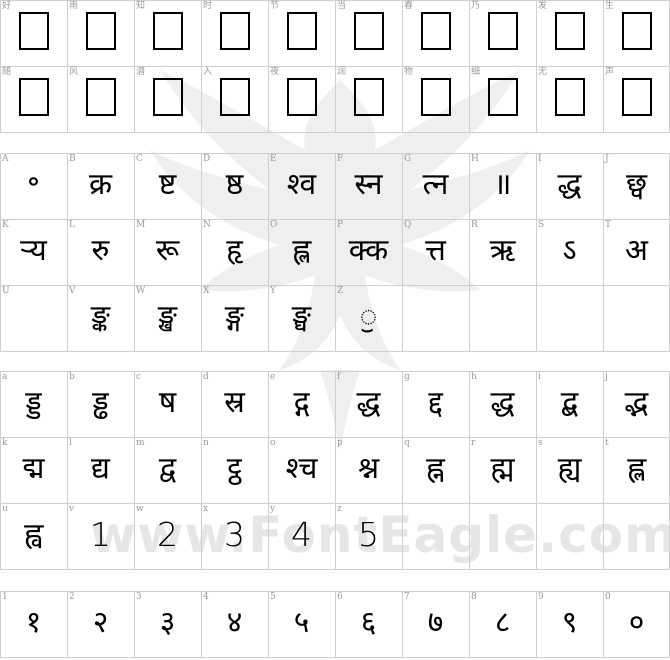  What do you see at coordinates (502, 252) in the screenshot?
I see `glyph-cell: Rऋ` at bounding box center [502, 252].